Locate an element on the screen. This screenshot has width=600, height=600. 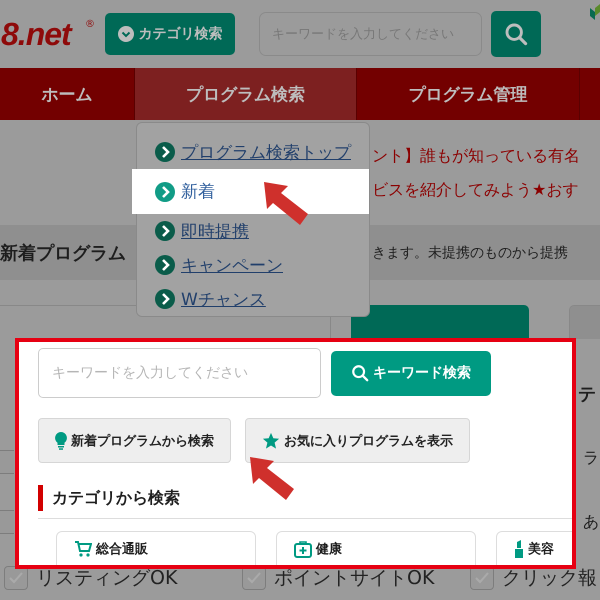
section-title: 新着プログラム is located at coordinates (63, 253).